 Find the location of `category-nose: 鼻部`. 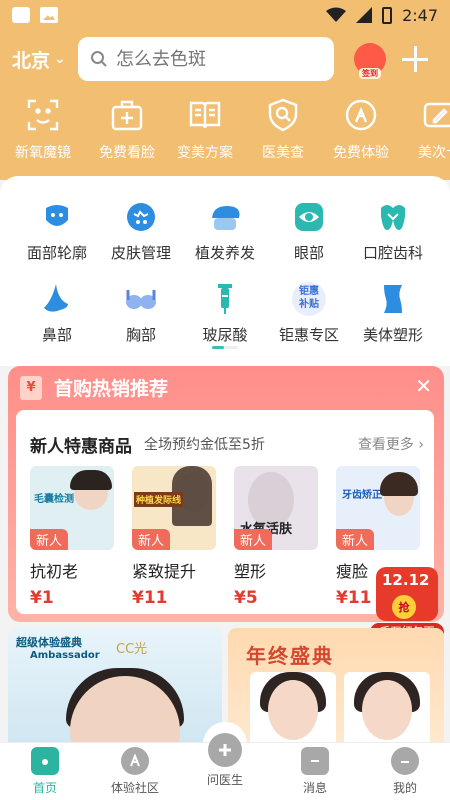

category-nose: 鼻部 is located at coordinates (57, 313).